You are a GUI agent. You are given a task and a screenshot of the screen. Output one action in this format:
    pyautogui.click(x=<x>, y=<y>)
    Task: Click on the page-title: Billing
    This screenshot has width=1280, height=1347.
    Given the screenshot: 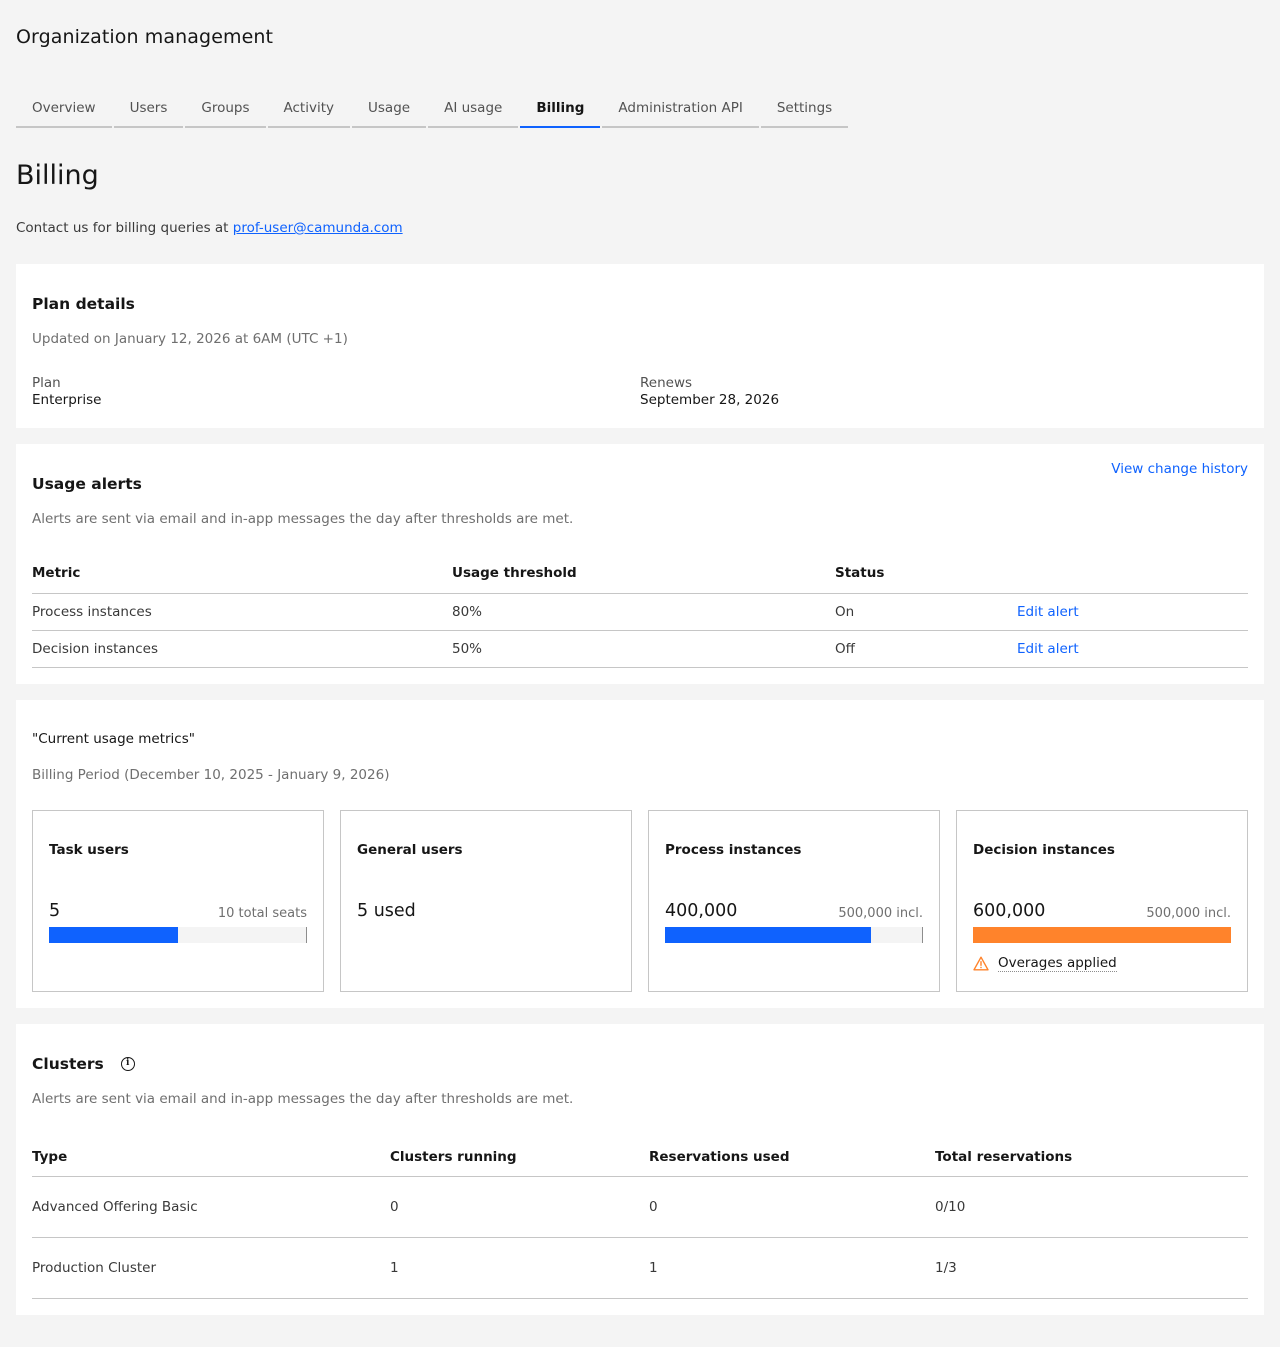 What is the action you would take?
    pyautogui.click(x=57, y=175)
    